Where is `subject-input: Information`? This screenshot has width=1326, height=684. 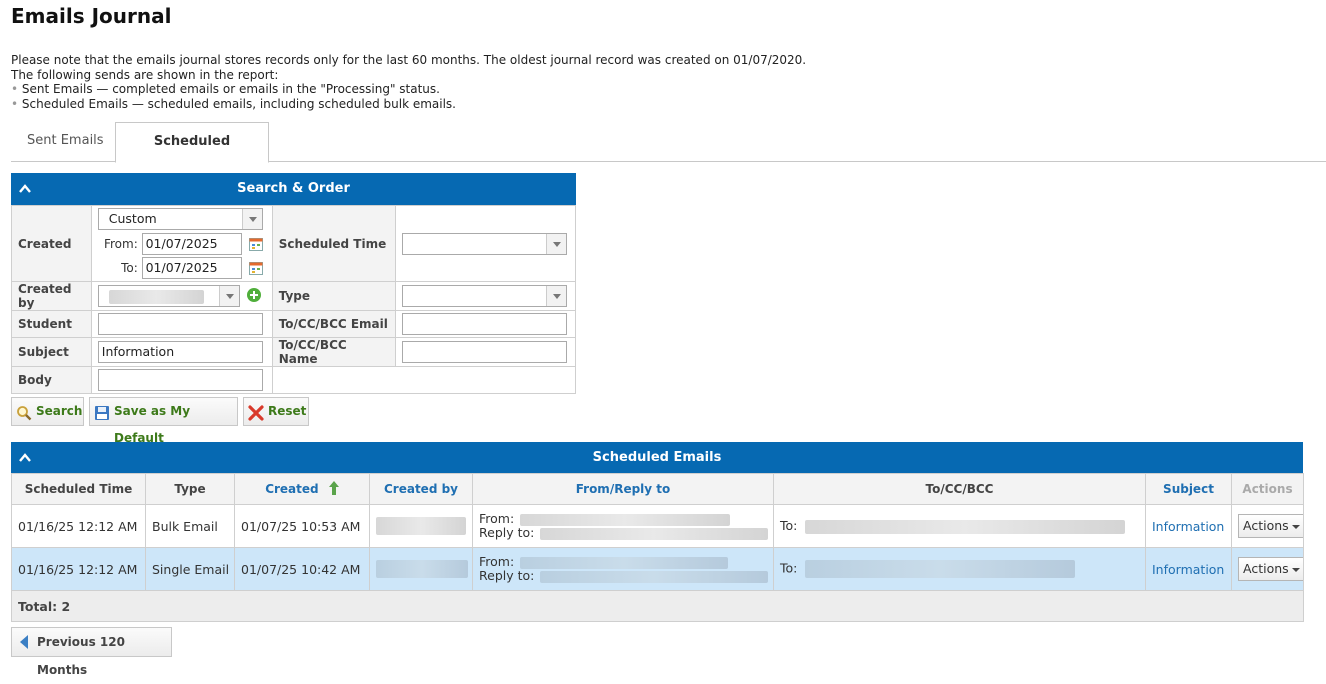
subject-input: Information is located at coordinates (180, 352).